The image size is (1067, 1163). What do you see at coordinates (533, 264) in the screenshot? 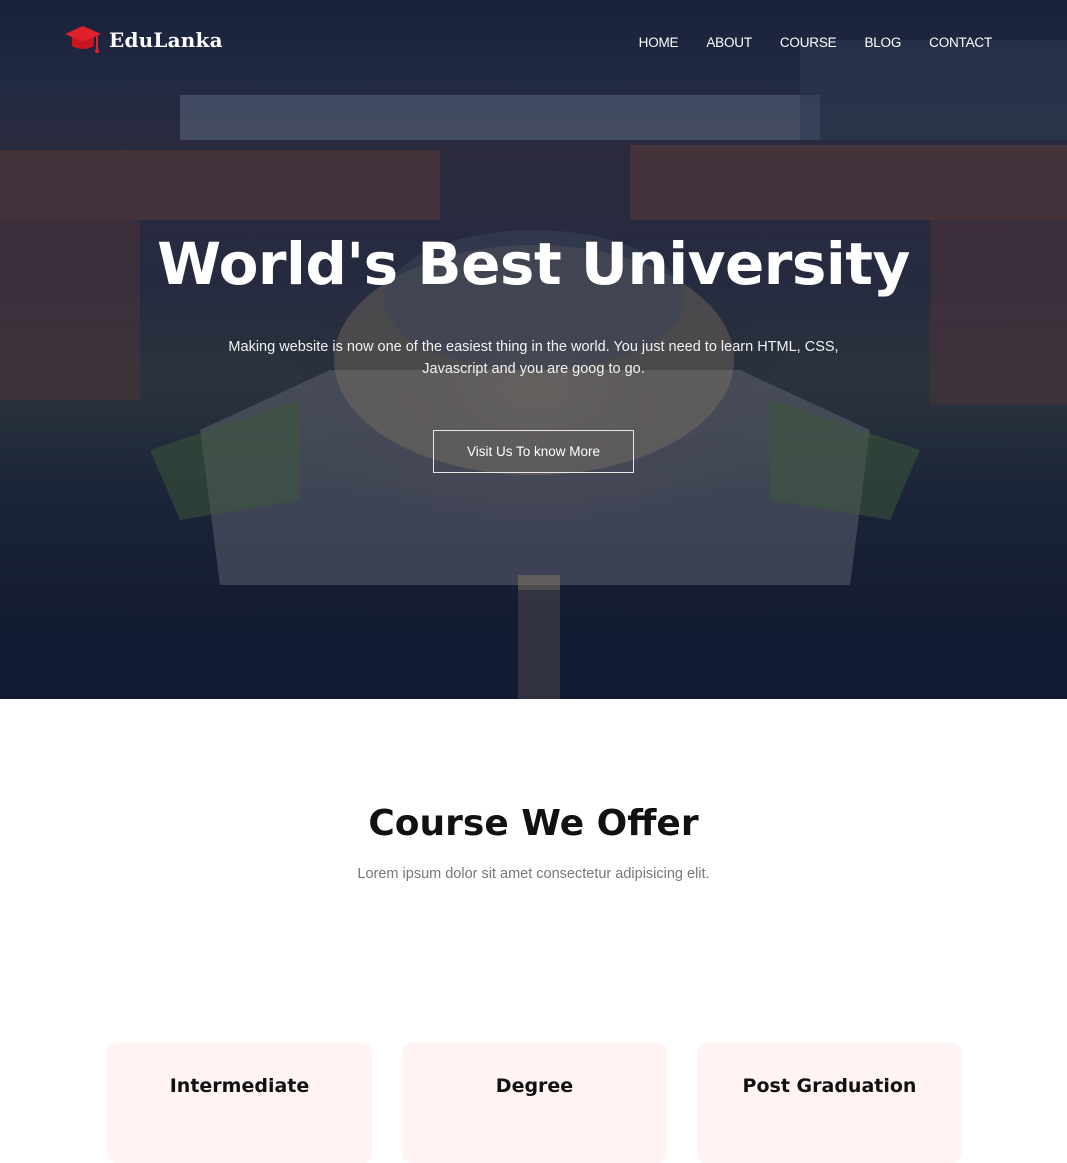
I see `hero-title: World's Best University` at bounding box center [533, 264].